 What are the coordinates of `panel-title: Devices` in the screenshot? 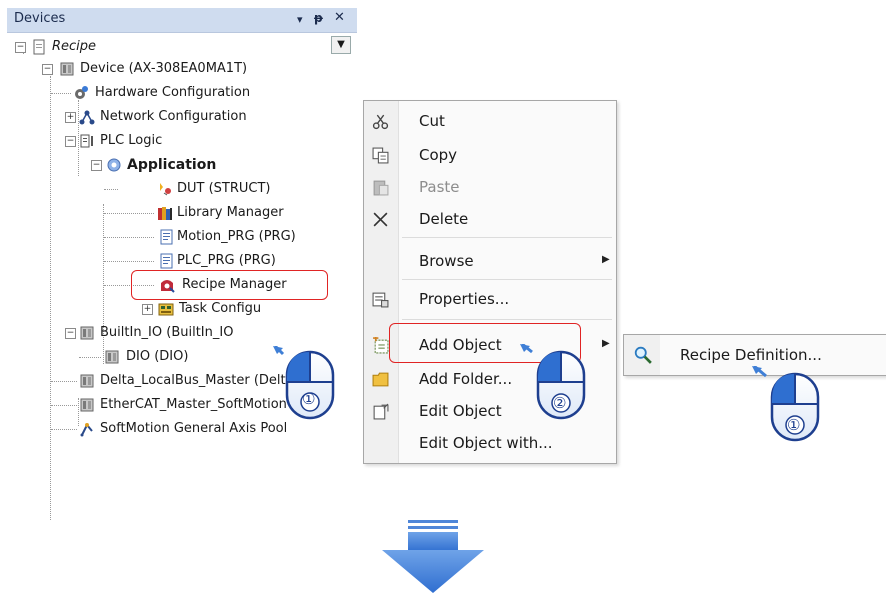 It's located at (40, 18).